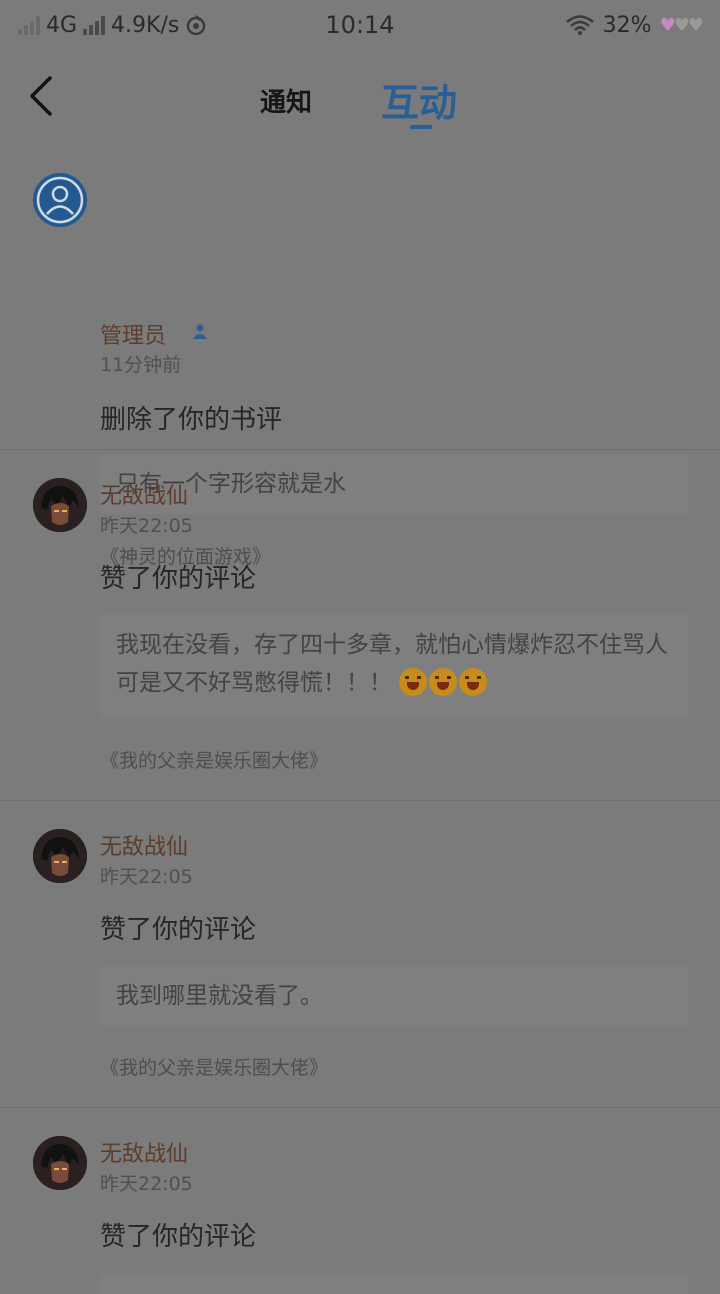 This screenshot has height=1294, width=720. I want to click on quoted-comment: 我现在没看，存了四十多章，就怕心情爆炸忍不住骂人可是又不好骂憋得慌！！！, so click(394, 666).